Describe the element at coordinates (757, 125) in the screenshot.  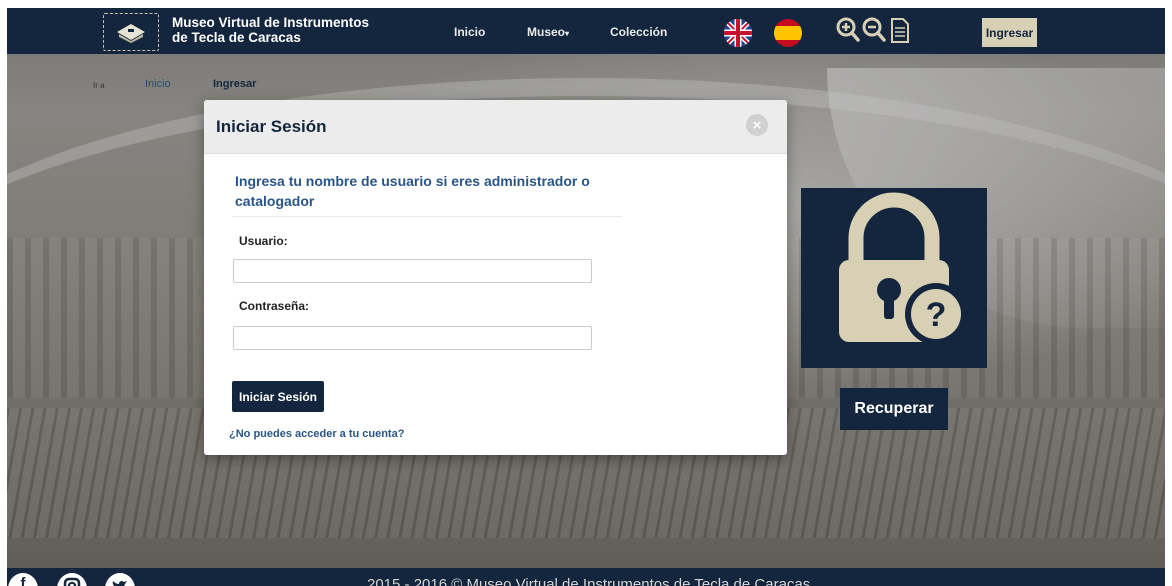
I see `close-icon: ×` at that location.